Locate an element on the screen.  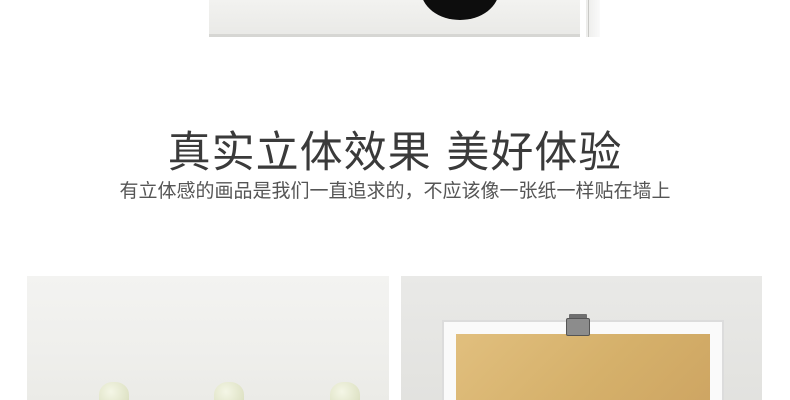
top-product-photo is located at coordinates (394, 18).